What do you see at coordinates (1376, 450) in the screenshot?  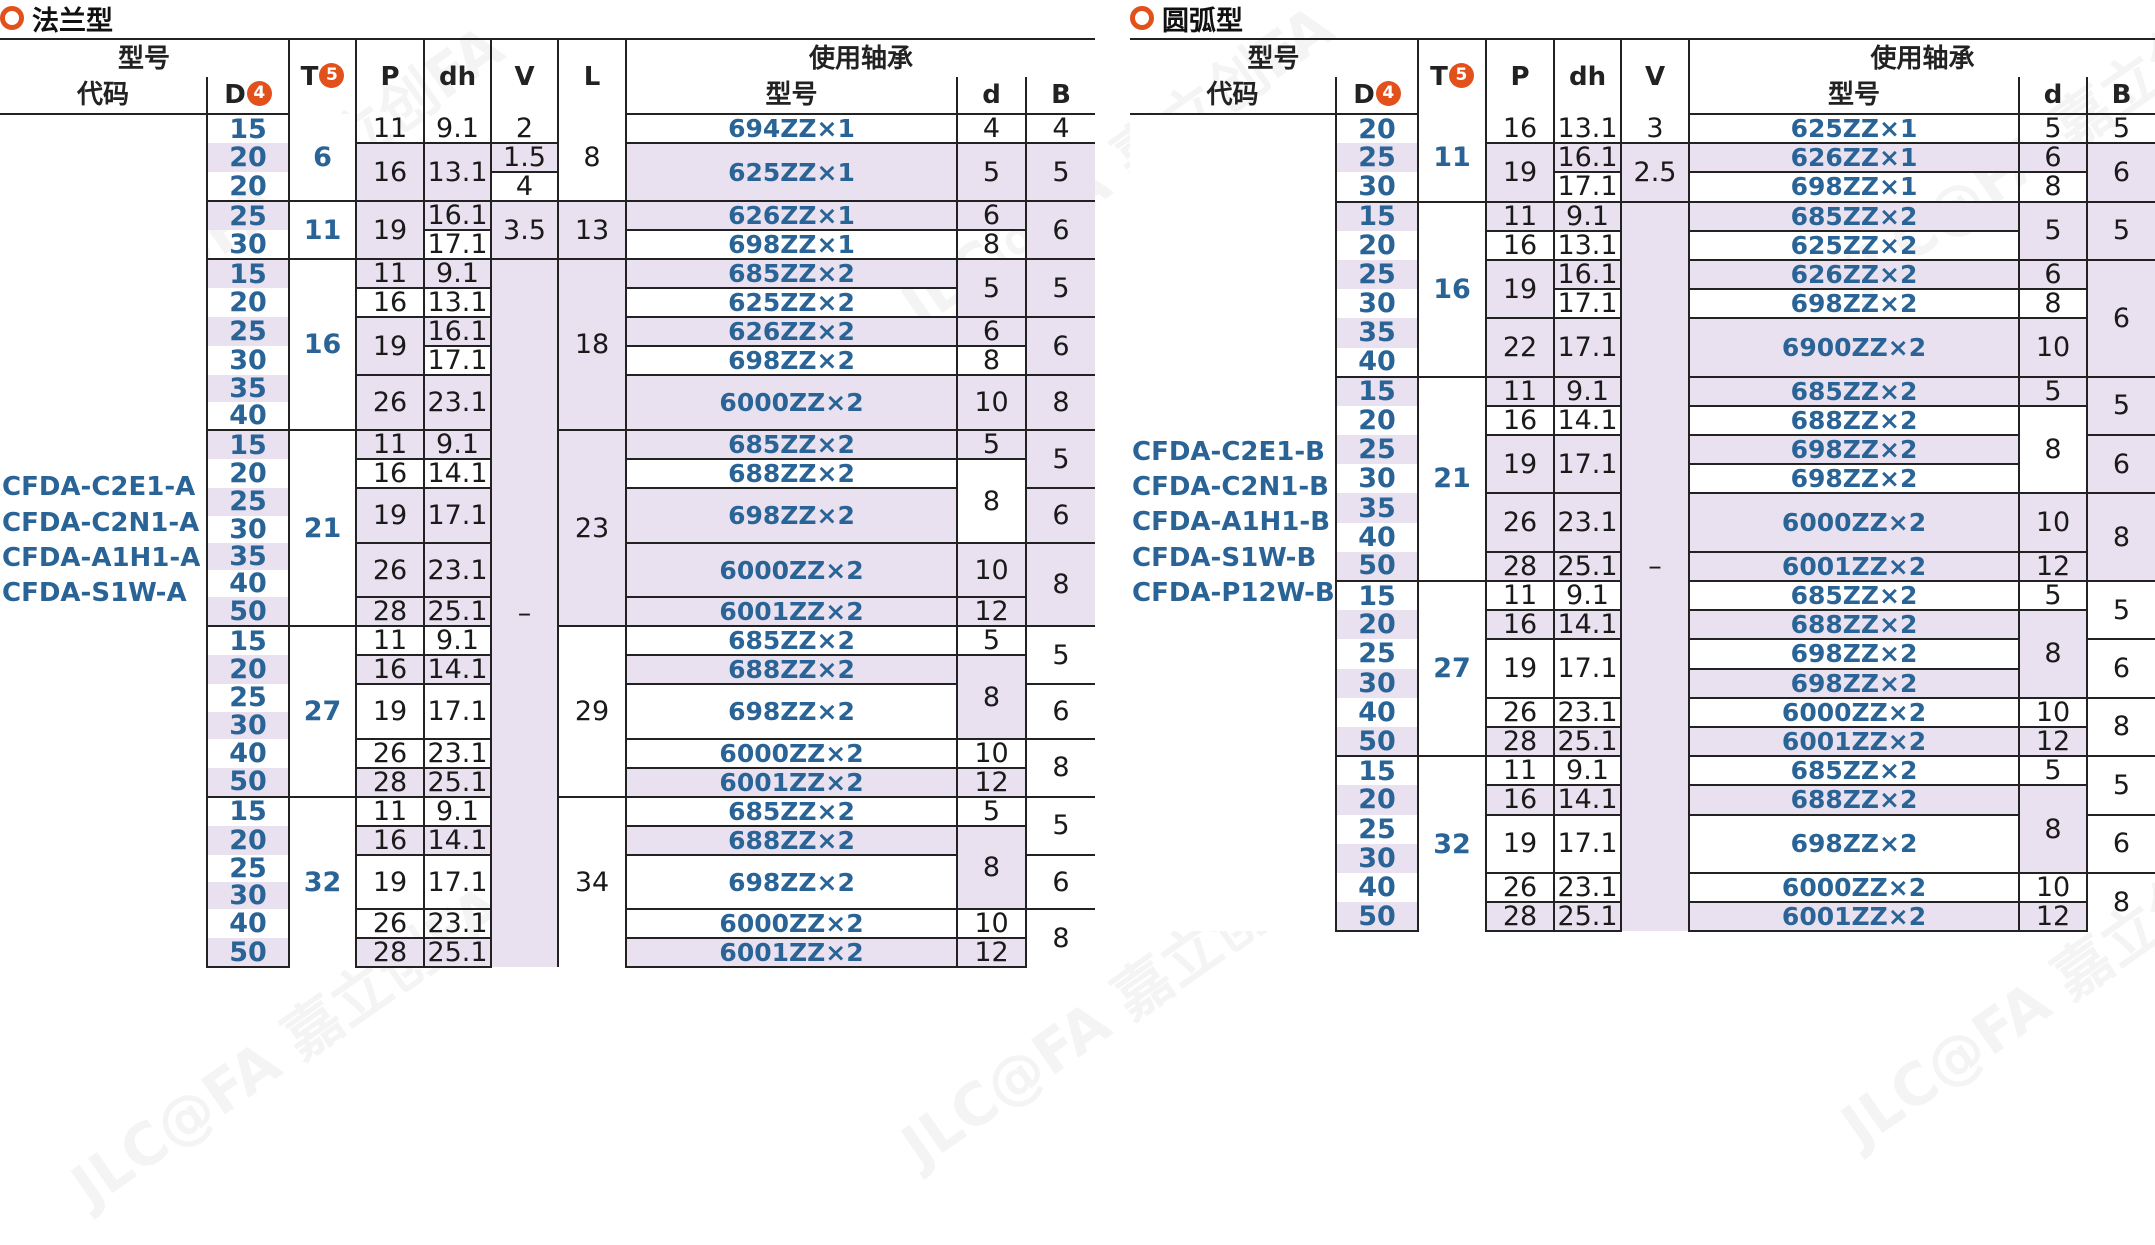 I see `D-value: 25` at bounding box center [1376, 450].